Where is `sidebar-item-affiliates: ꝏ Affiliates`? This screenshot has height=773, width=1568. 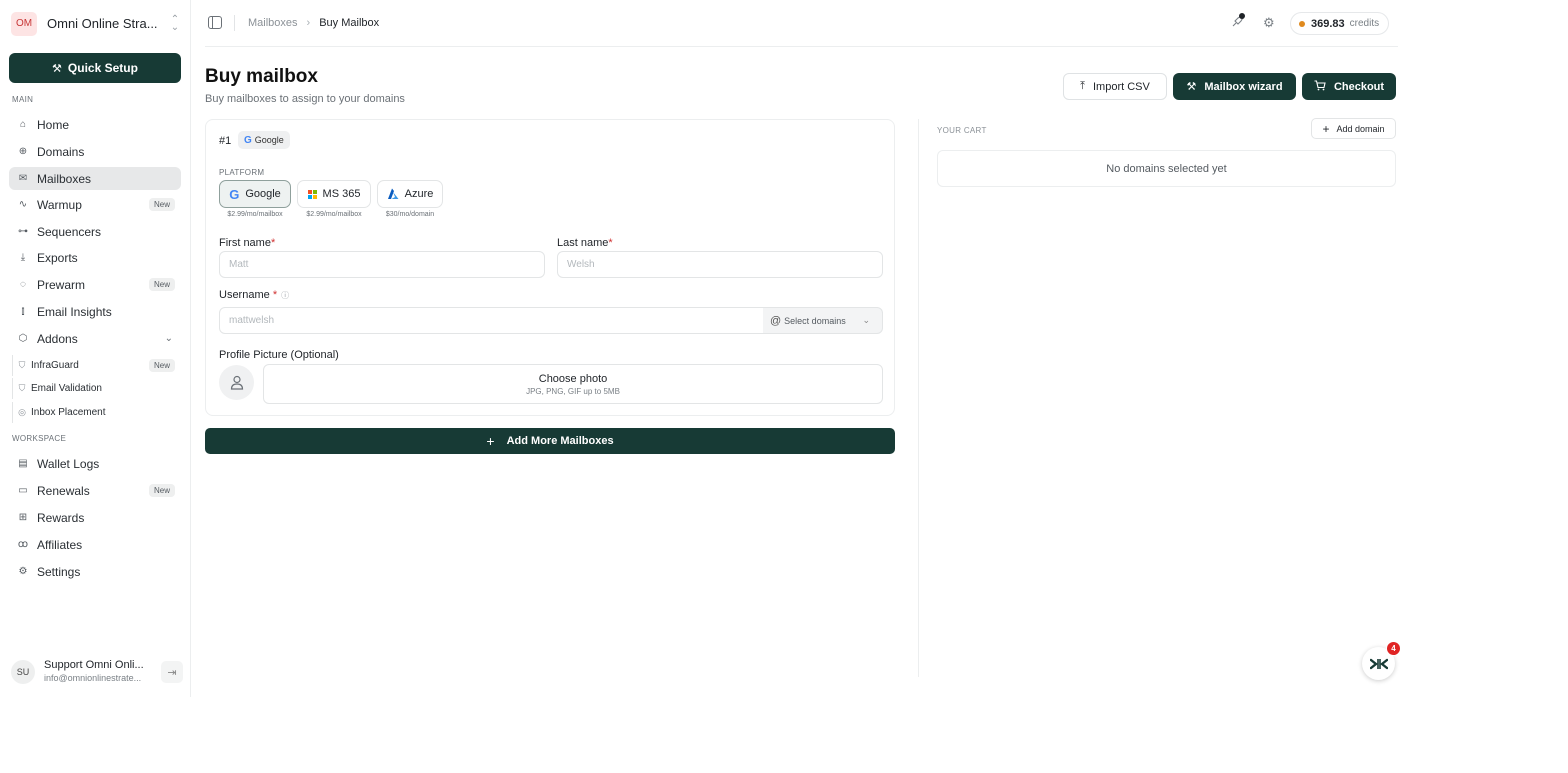
sidebar-item-affiliates: ꝏ Affiliates is located at coordinates (95, 544).